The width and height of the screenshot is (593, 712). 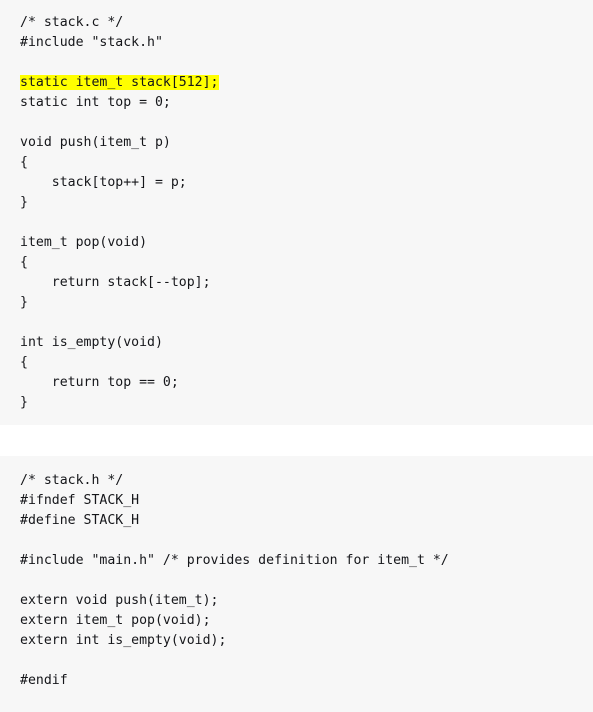 What do you see at coordinates (80, 500) in the screenshot?
I see `code-line: #ifndef STACK_H` at bounding box center [80, 500].